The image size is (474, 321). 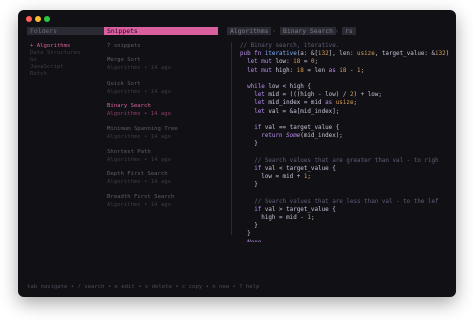 I want to click on code-token: // Binary search, iterative., so click(x=290, y=46).